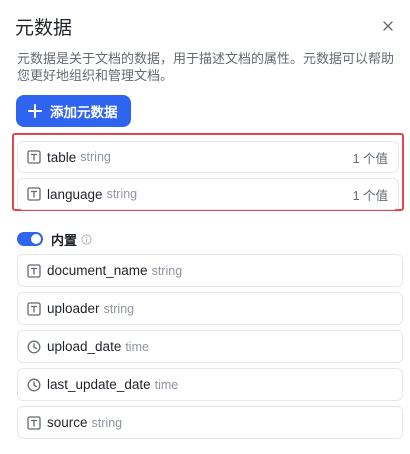 The width and height of the screenshot is (410, 454). I want to click on plus-icon, so click(35, 111).